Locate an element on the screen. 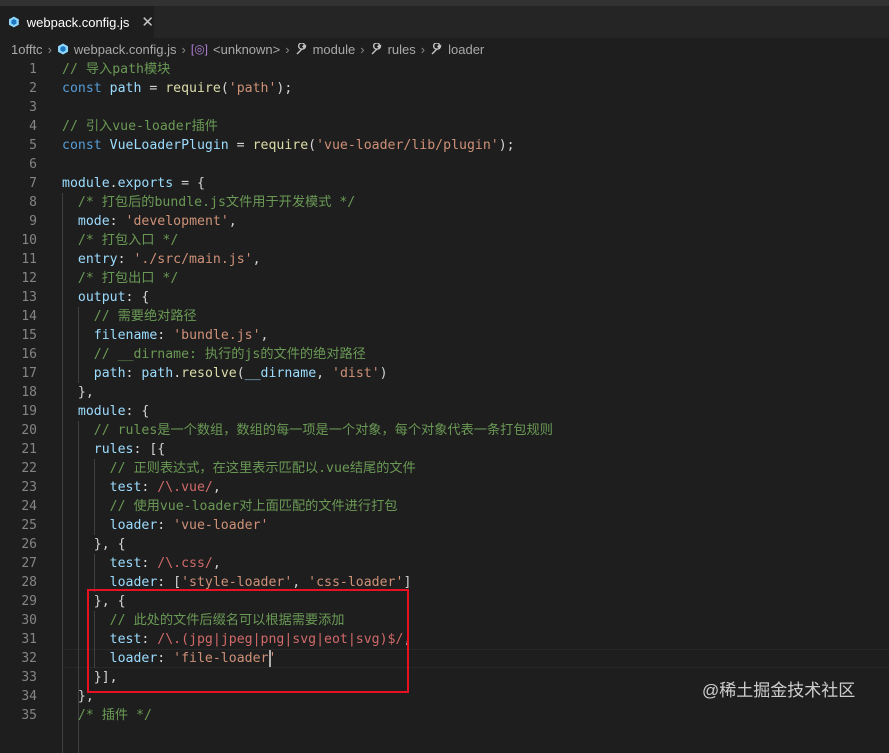  line-number: 29 is located at coordinates (29, 601).